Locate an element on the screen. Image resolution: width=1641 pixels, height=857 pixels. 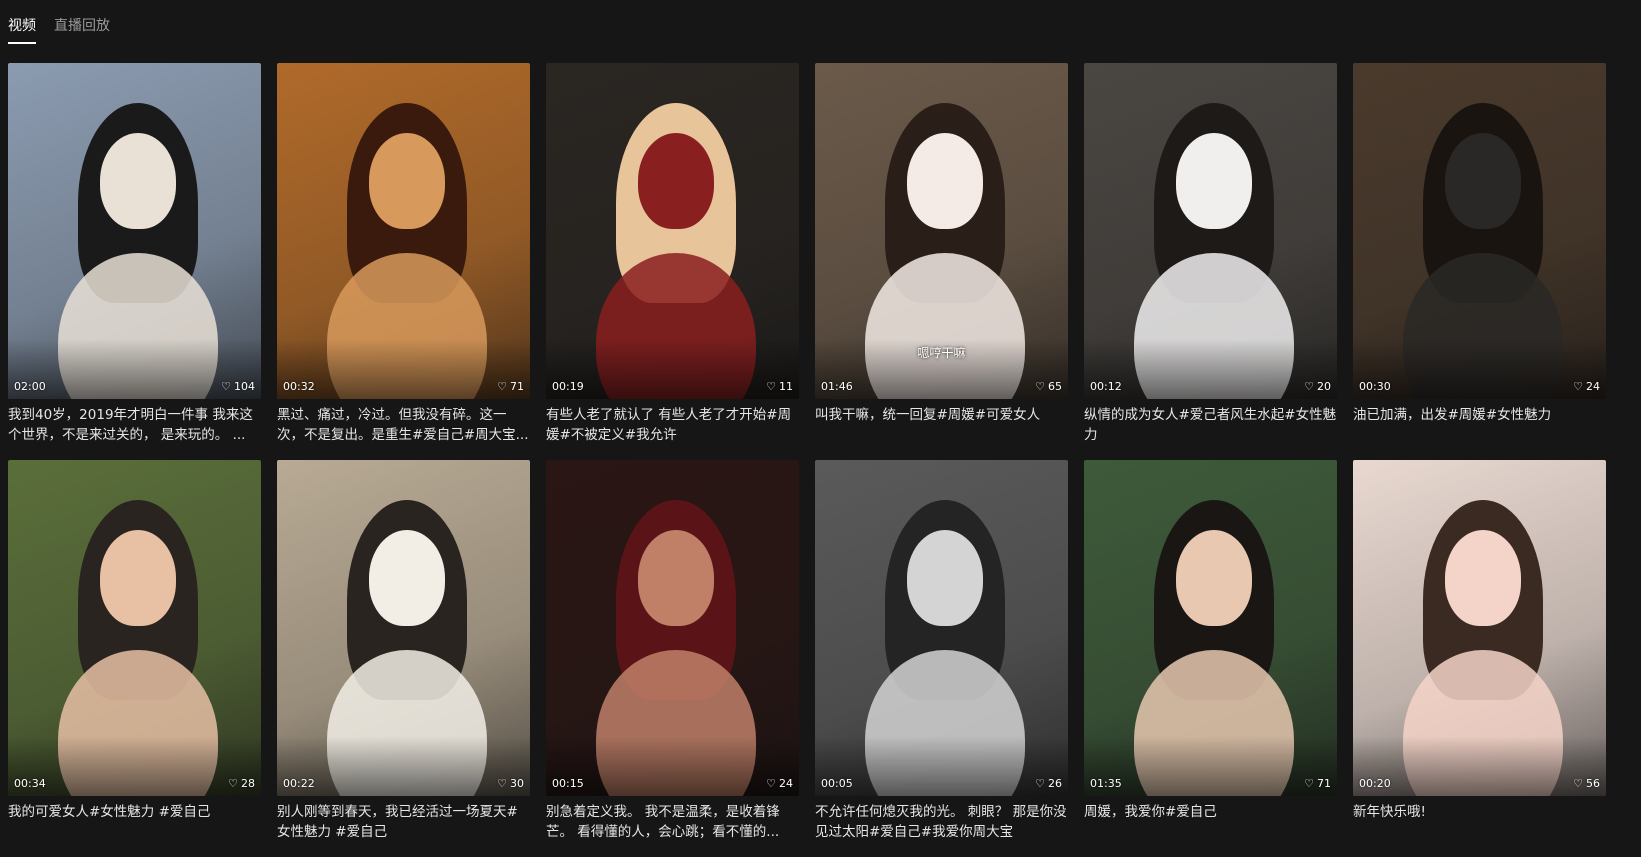
like-count: ♡ 30 is located at coordinates (510, 783).